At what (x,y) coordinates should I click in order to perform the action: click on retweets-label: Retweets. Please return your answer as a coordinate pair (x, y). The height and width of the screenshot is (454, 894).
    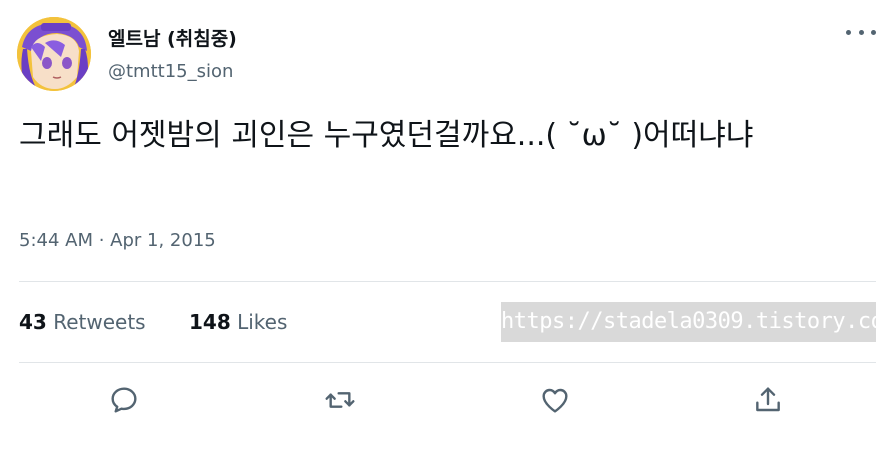
    Looking at the image, I should click on (99, 322).